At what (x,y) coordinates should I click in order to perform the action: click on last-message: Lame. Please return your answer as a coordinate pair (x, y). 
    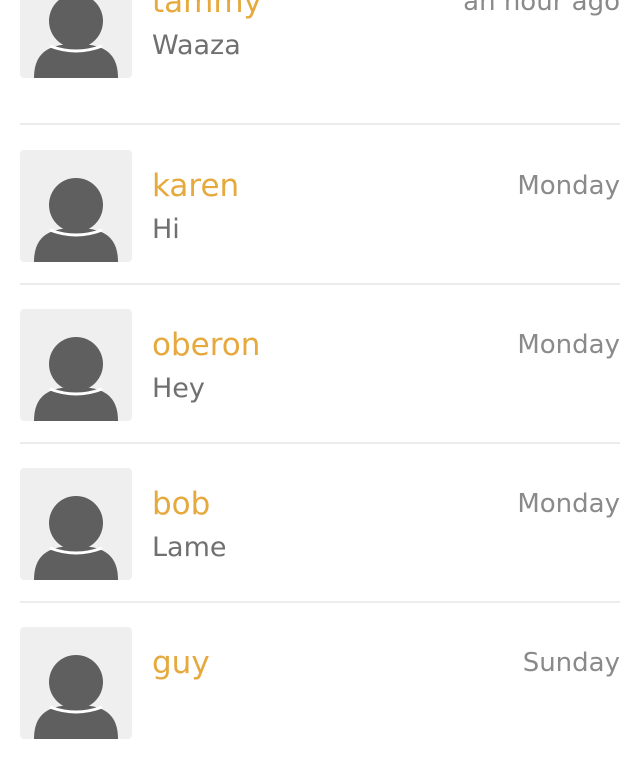
    Looking at the image, I should click on (189, 547).